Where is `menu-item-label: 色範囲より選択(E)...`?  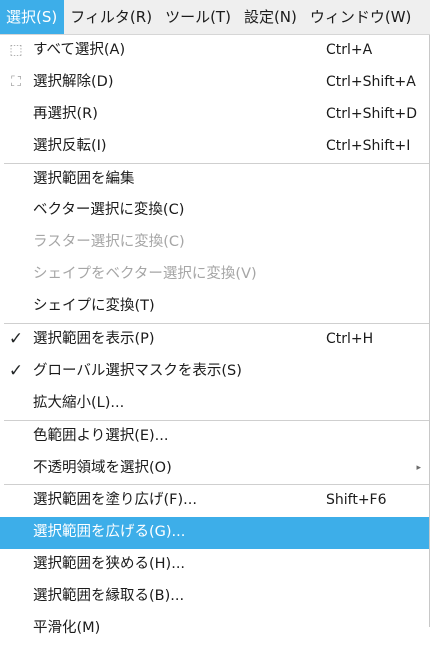
menu-item-label: 色範囲より選択(E)... is located at coordinates (101, 435).